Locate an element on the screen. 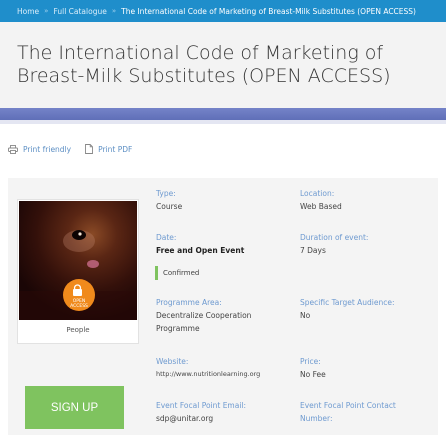  audience-label: Specific Target Audience: is located at coordinates (347, 302).